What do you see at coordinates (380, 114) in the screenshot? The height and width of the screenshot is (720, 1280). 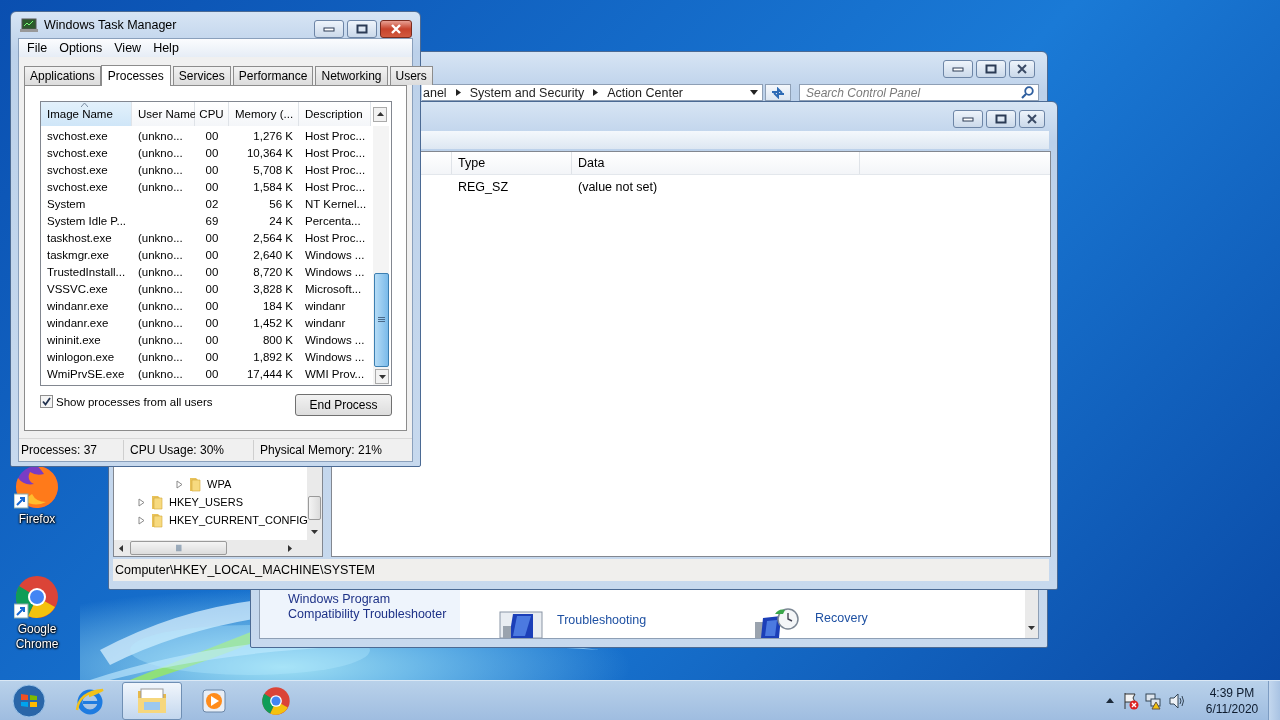 I see `scroll-up-icon` at bounding box center [380, 114].